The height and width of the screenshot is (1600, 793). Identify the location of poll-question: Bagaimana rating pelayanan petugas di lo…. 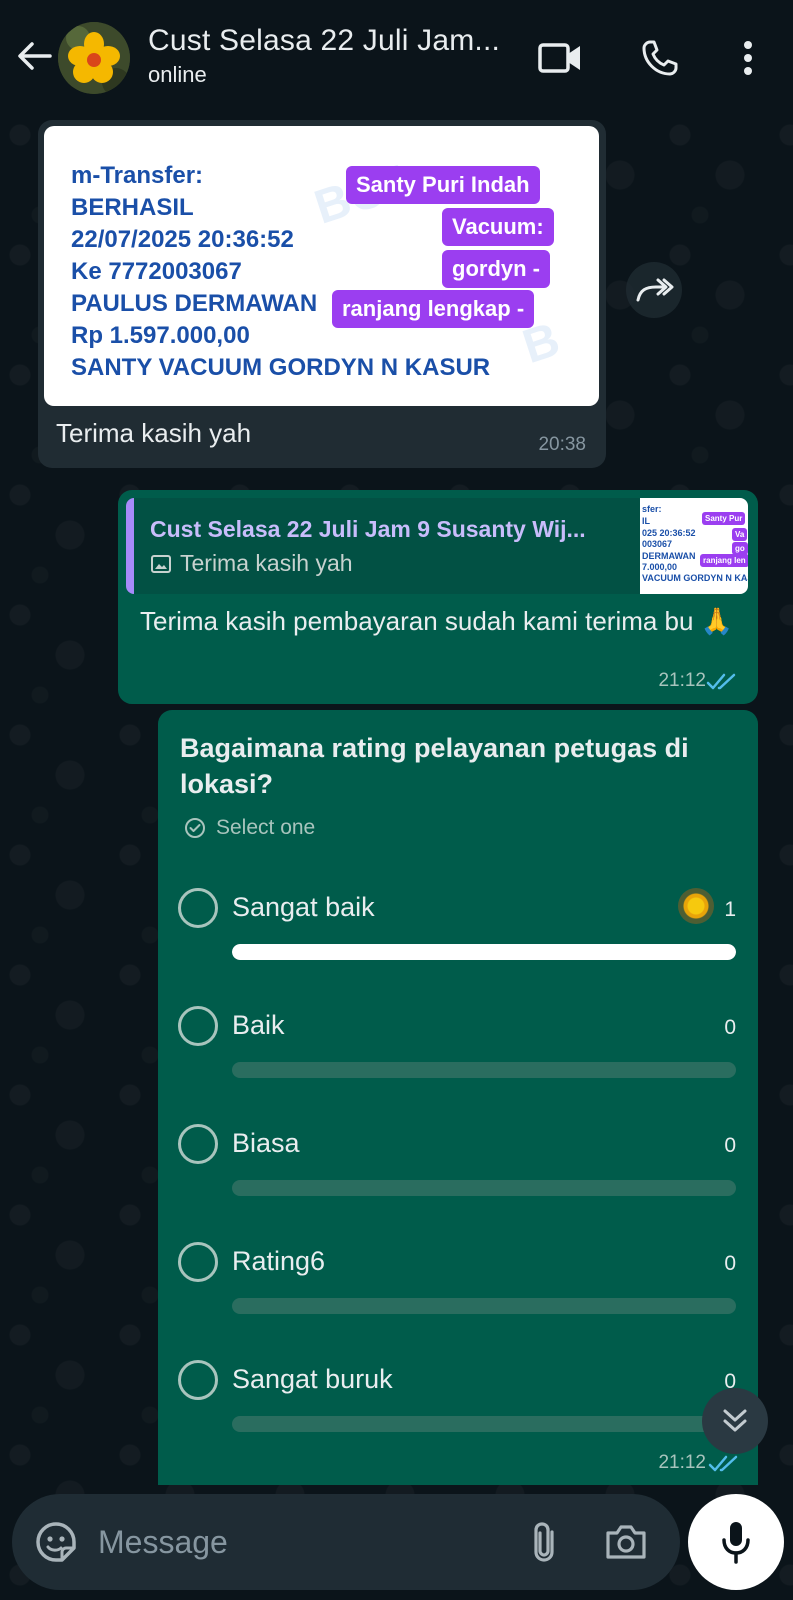
(434, 766).